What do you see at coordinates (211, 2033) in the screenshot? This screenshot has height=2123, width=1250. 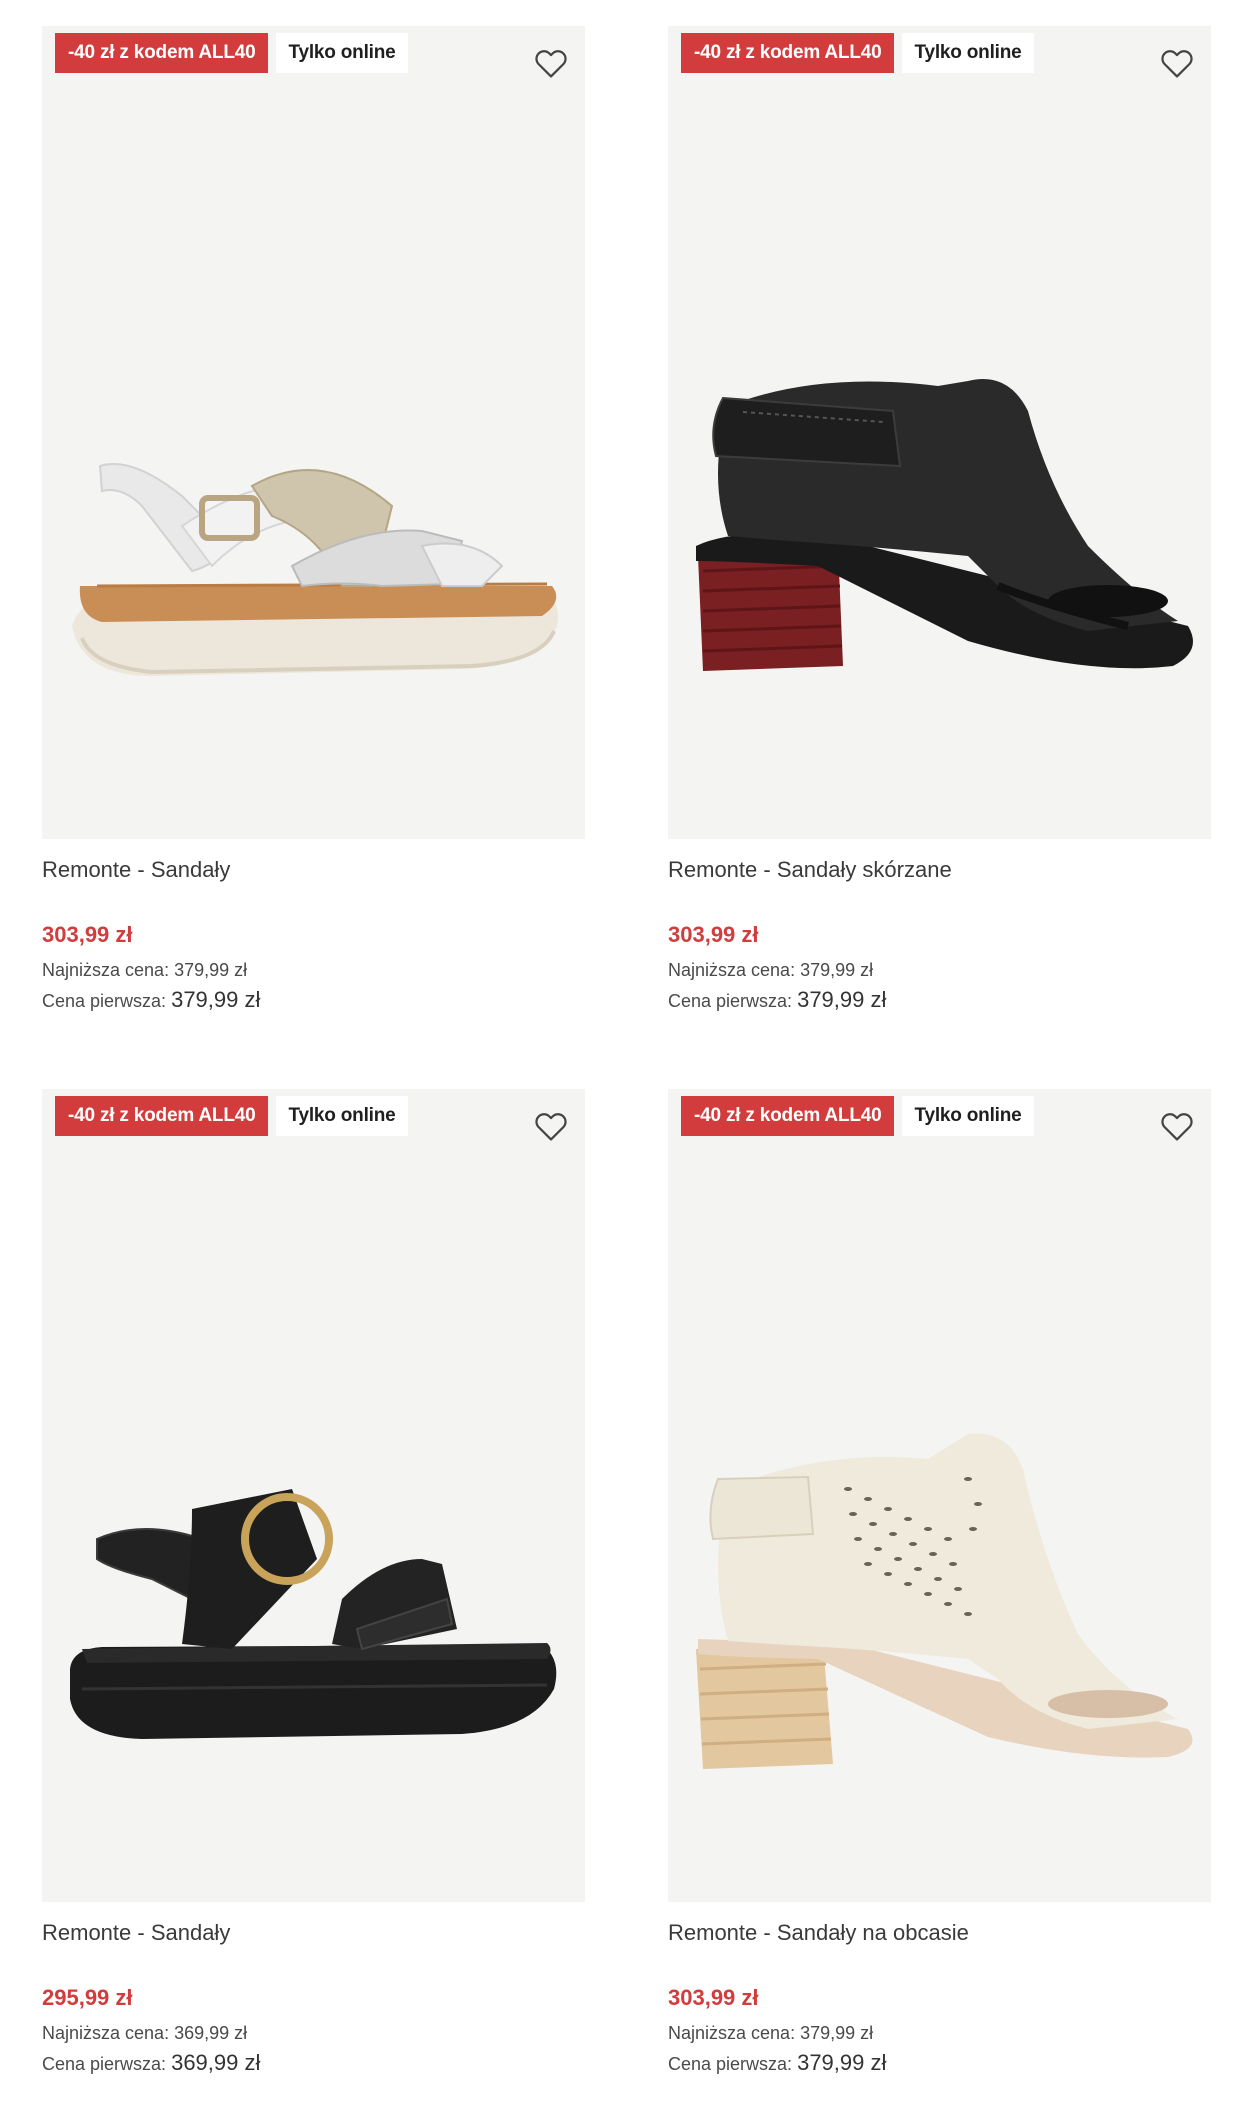 I see `lowest-price-value: 369,99 zł` at bounding box center [211, 2033].